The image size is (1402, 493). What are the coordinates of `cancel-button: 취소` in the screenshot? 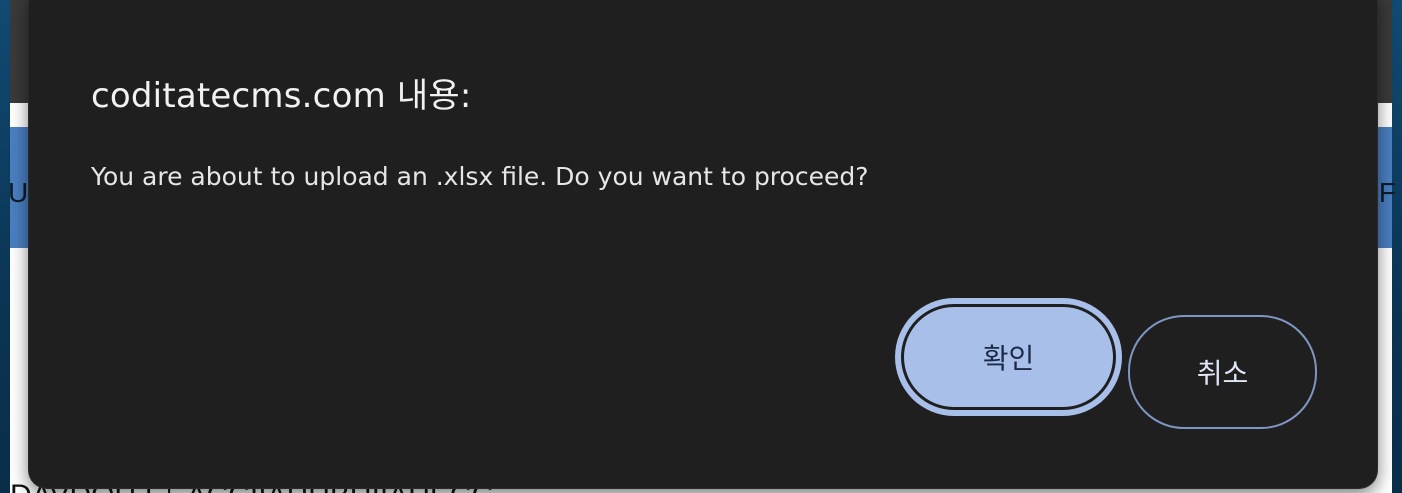 It's located at (1222, 372).